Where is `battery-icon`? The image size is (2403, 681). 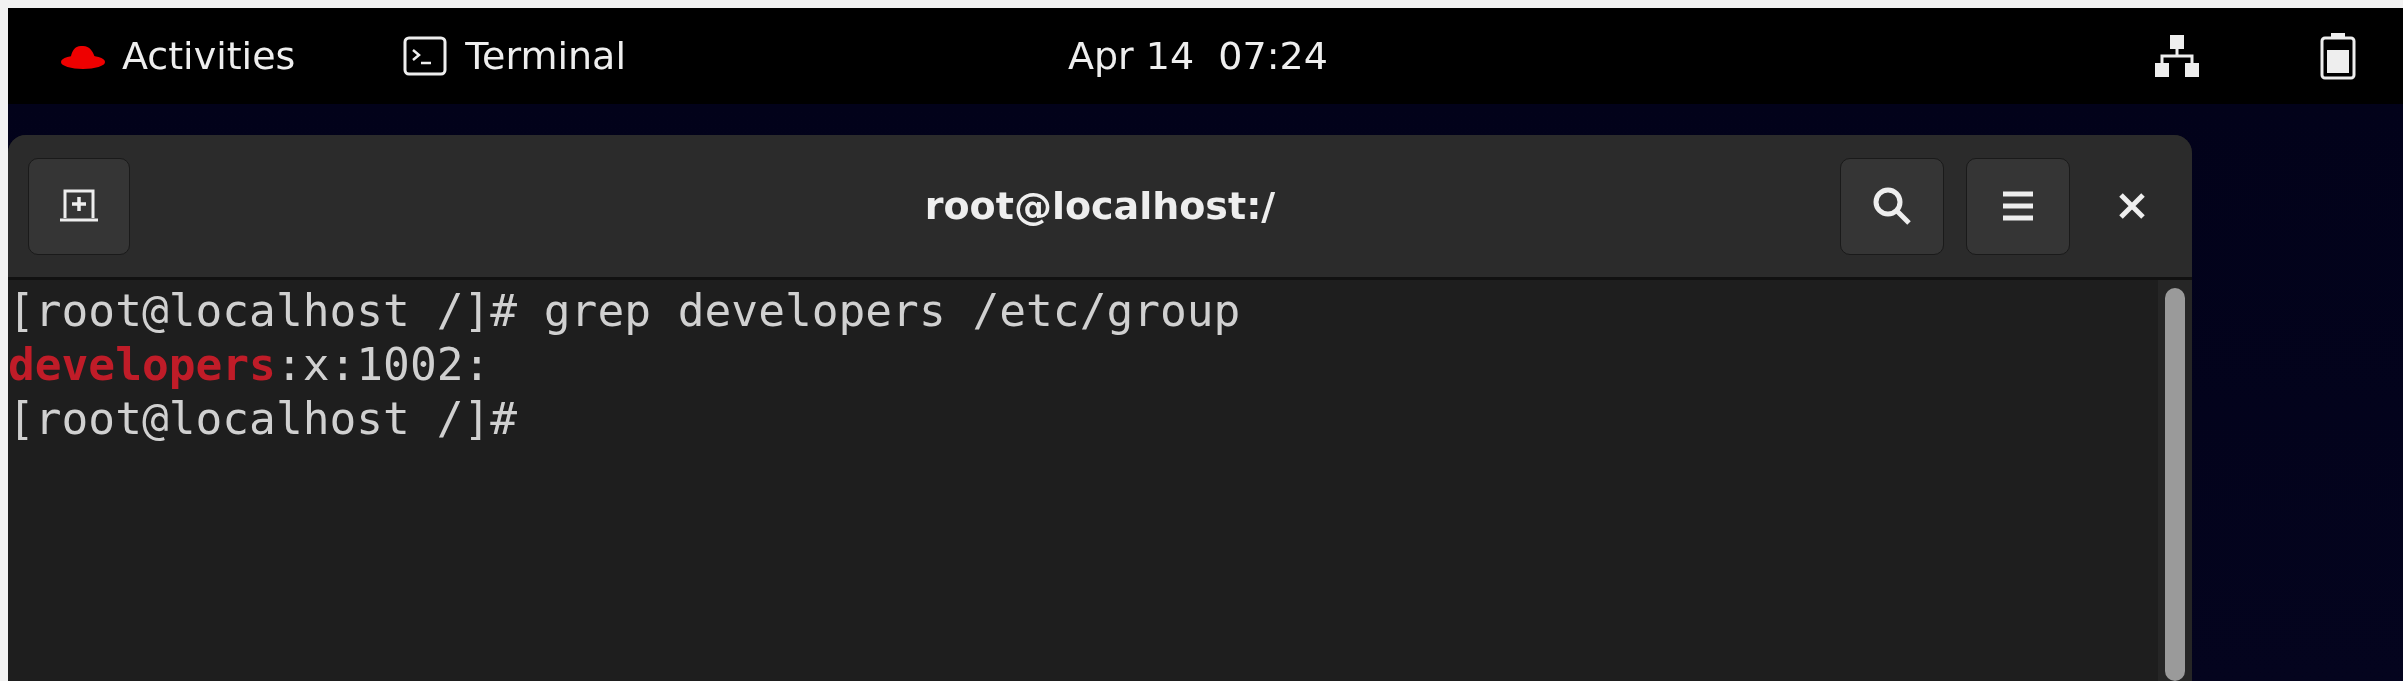
battery-icon is located at coordinates (2338, 56).